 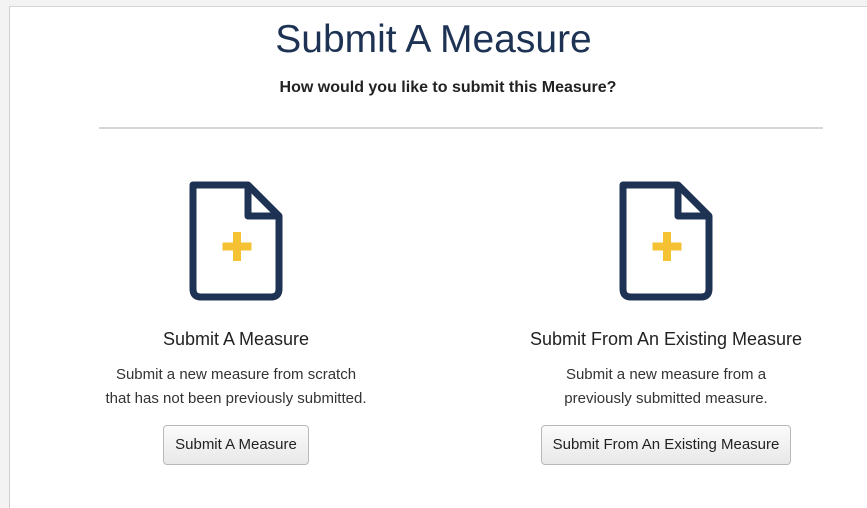 What do you see at coordinates (236, 339) in the screenshot?
I see `option-title: Submit A Measure` at bounding box center [236, 339].